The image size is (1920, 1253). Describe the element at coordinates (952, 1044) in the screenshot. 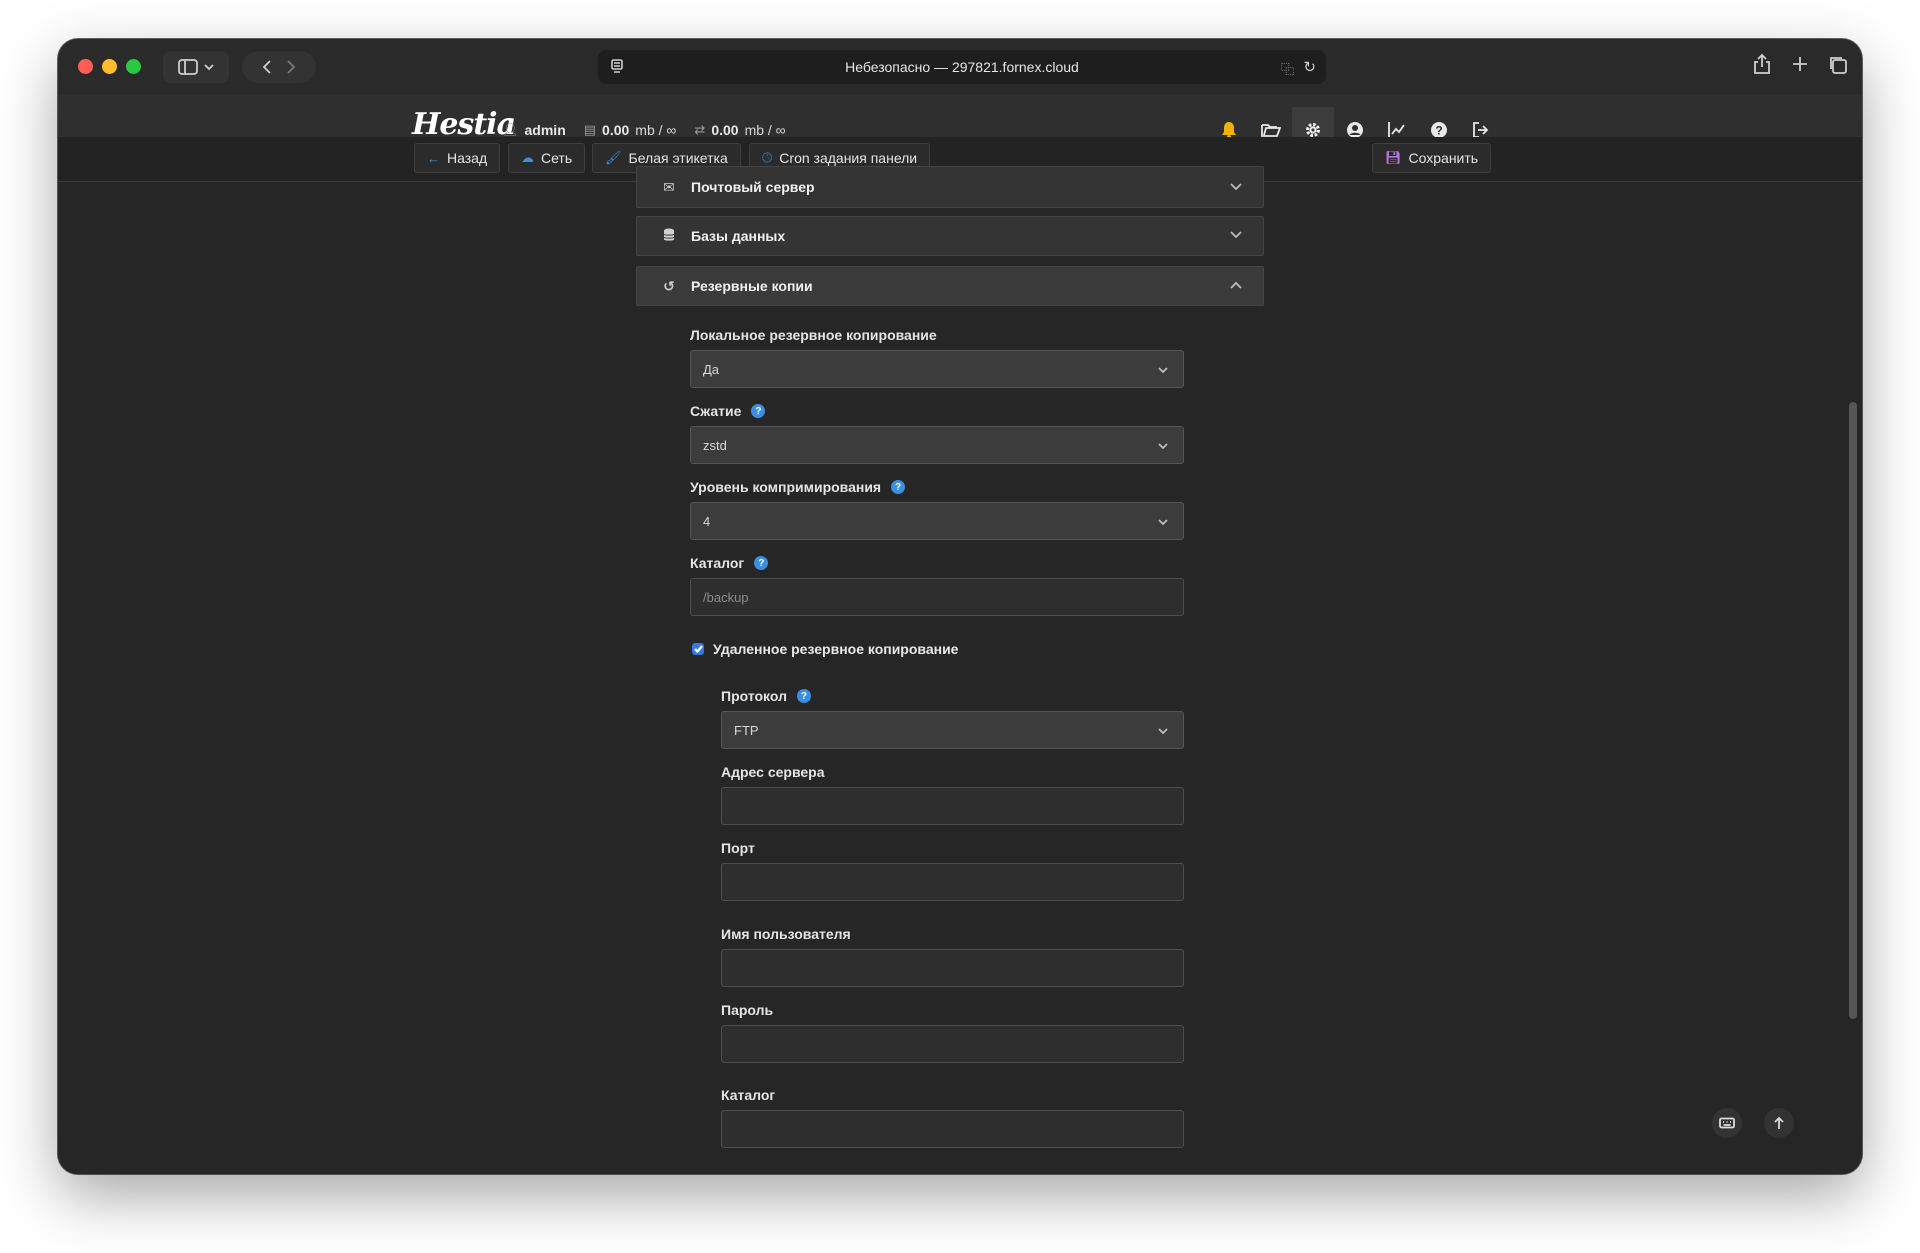

I see `password-input` at that location.